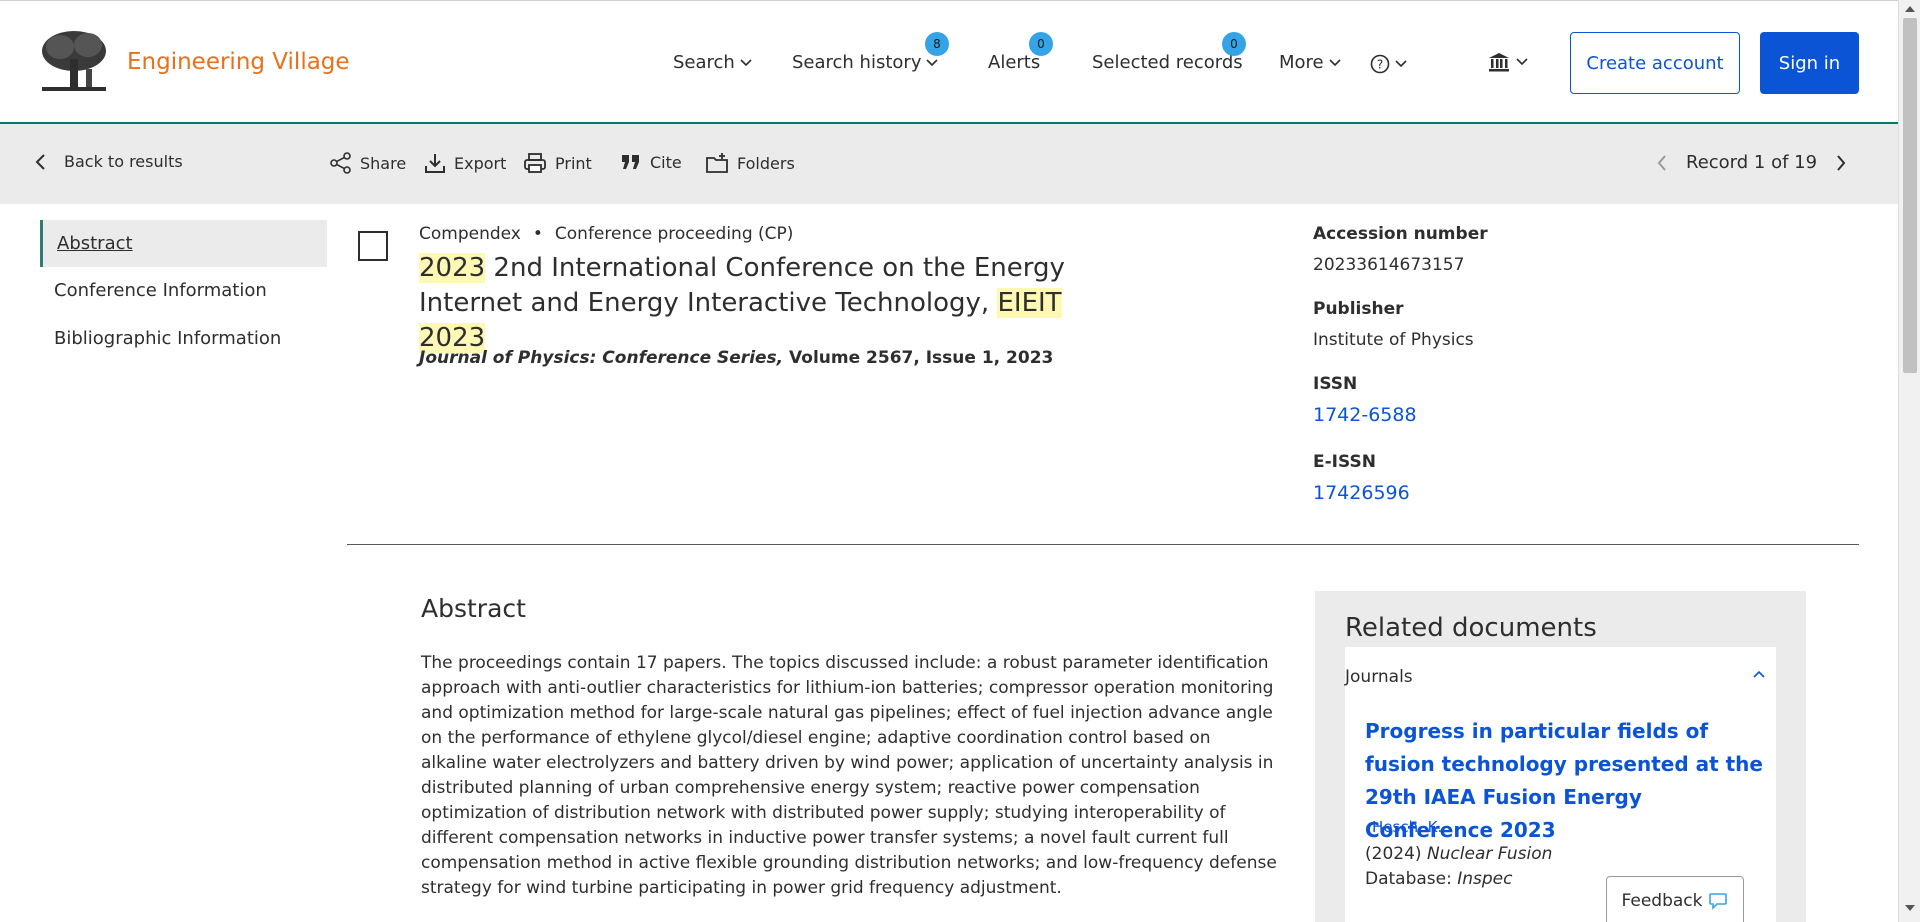 Image resolution: width=1920 pixels, height=922 pixels. I want to click on related-source: Nuclear Fusion, so click(1489, 854).